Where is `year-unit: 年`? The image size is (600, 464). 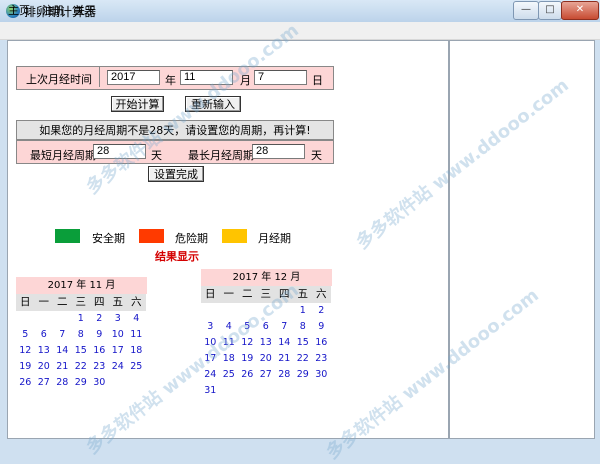
year-unit: 年 is located at coordinates (170, 80).